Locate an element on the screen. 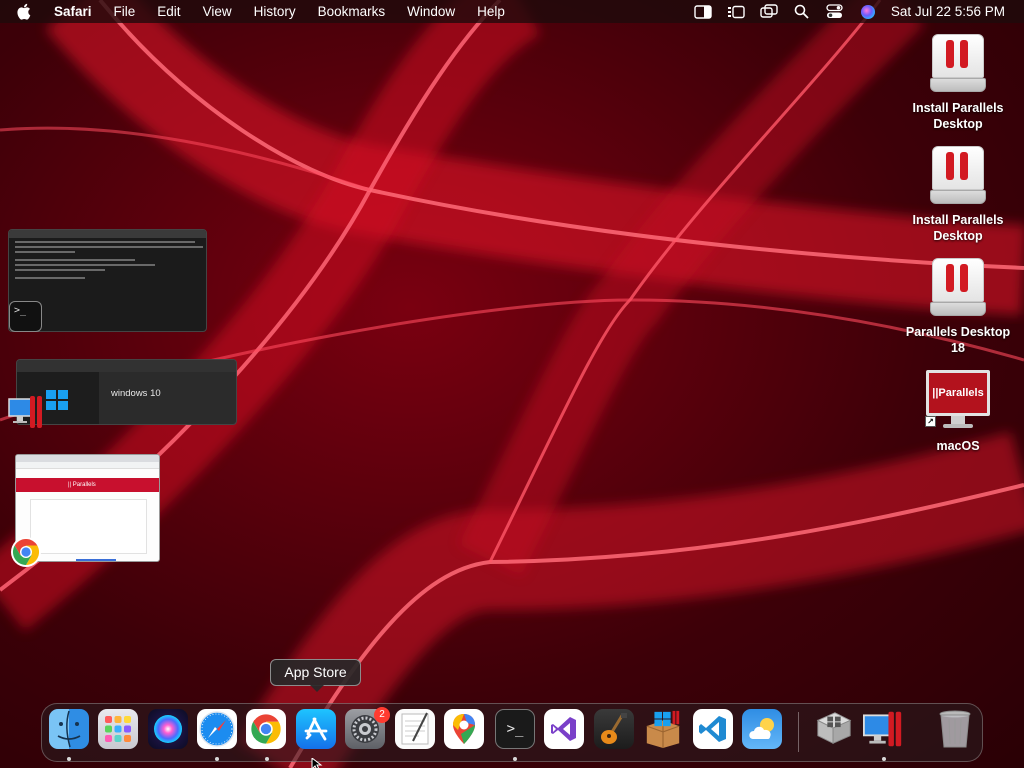 This screenshot has width=1024, height=768. menu-view: View is located at coordinates (217, 11).